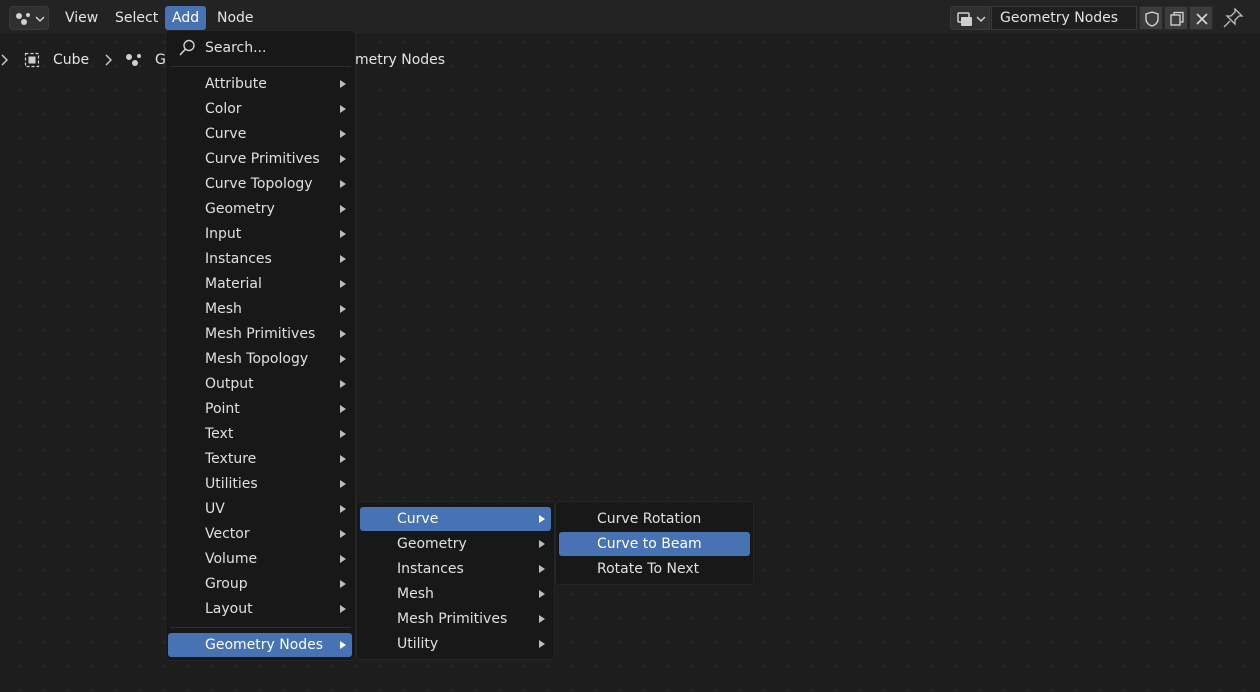 The height and width of the screenshot is (692, 1260). Describe the element at coordinates (455, 544) in the screenshot. I see `gn-submenu-item-geometry: Geometry` at that location.